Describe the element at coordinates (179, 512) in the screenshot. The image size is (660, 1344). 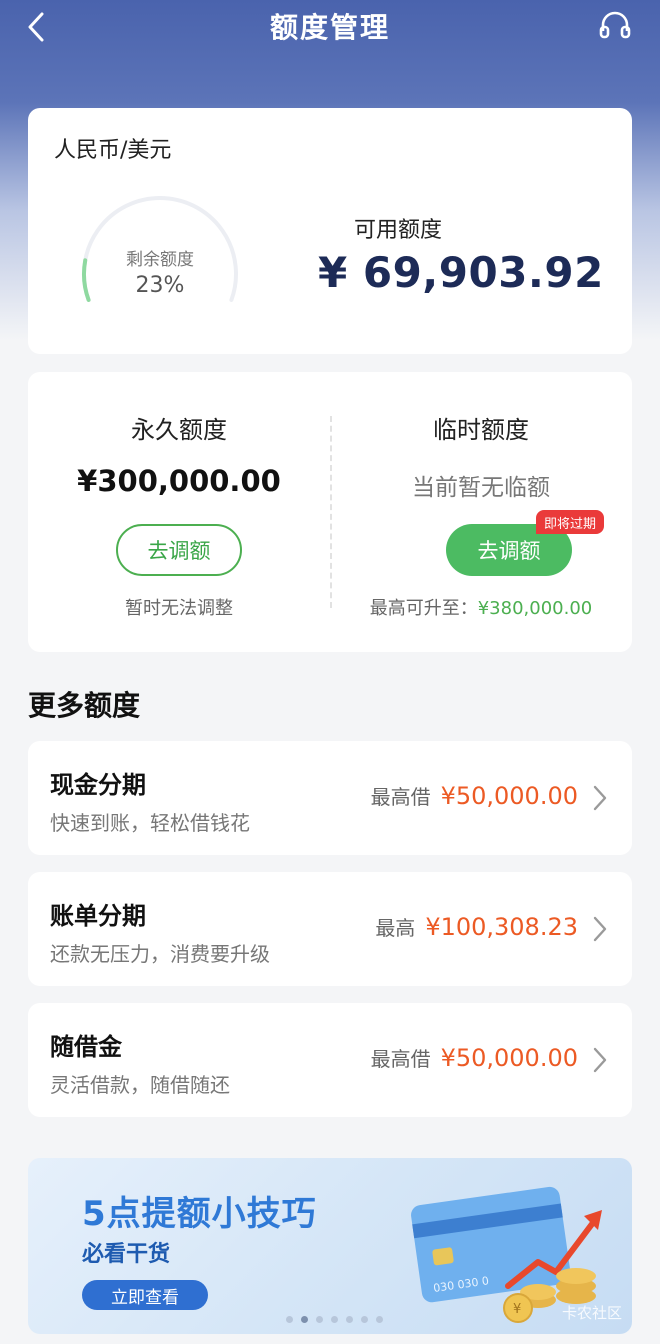
I see `permanent-limit-section: 永久额度 ¥300,000.00 去调额 暂时无法调整` at that location.